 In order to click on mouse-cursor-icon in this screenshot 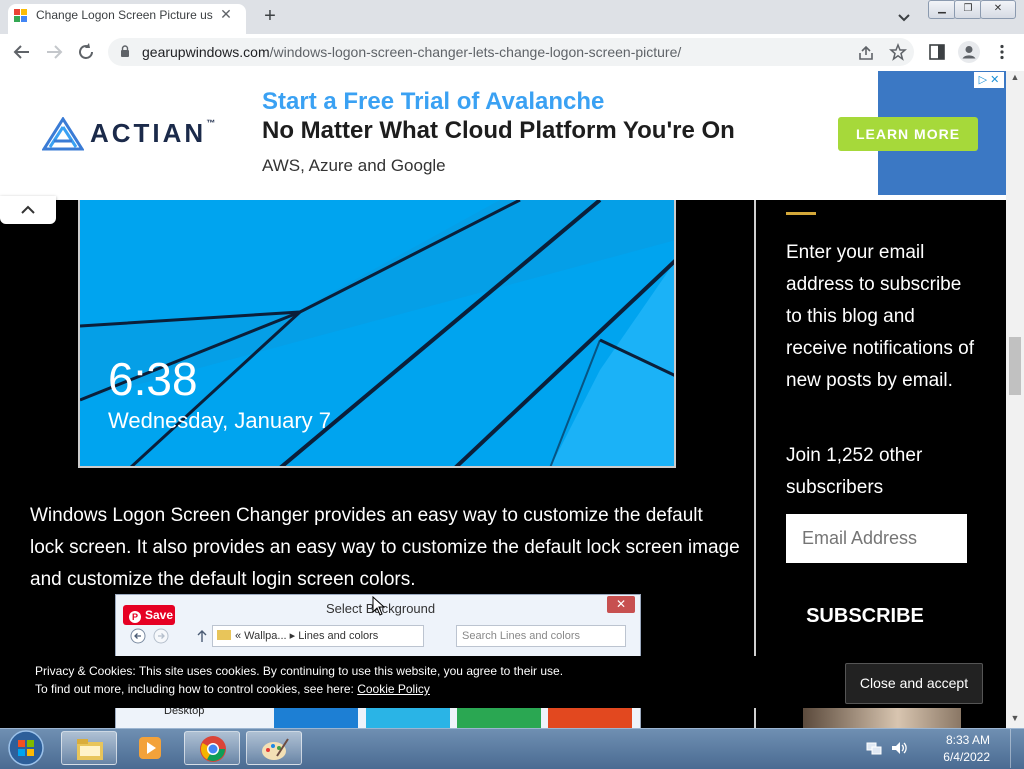, I will do `click(379, 606)`.